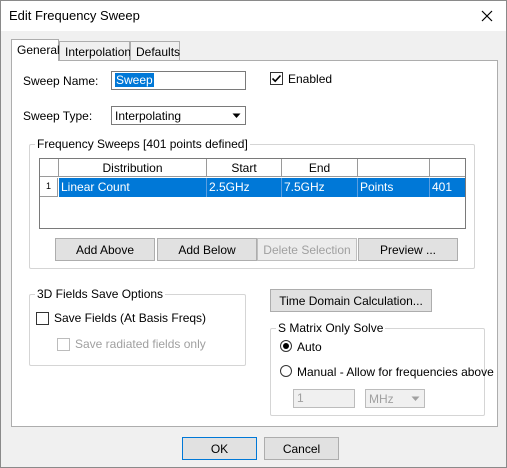  What do you see at coordinates (140, 344) in the screenshot?
I see `save-radiated-label: Save radiated fields only` at bounding box center [140, 344].